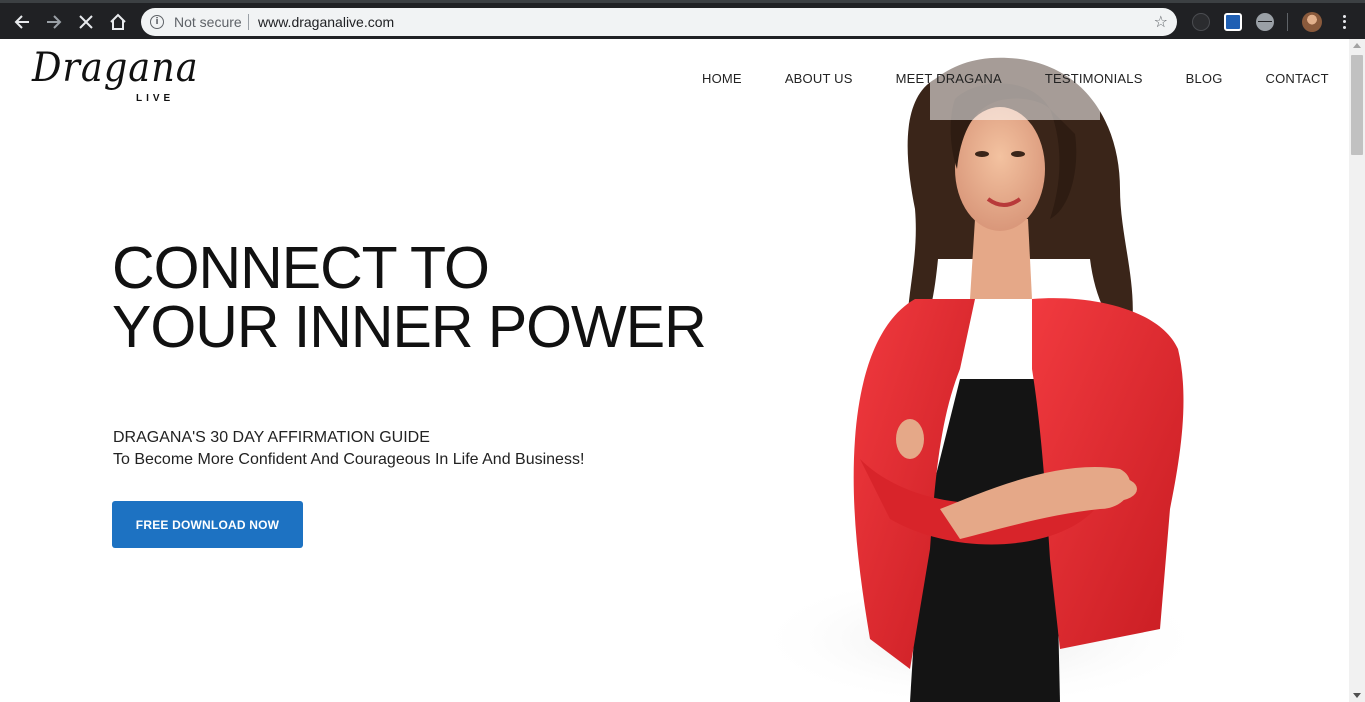 The width and height of the screenshot is (1365, 702). Describe the element at coordinates (157, 22) in the screenshot. I see `info-icon: i` at that location.